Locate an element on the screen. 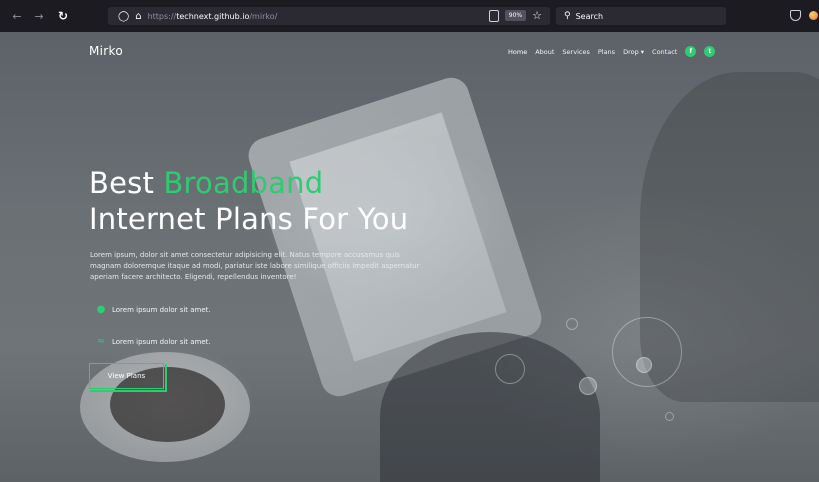 This screenshot has width=819, height=482. headline-accent: Broadband is located at coordinates (243, 183).